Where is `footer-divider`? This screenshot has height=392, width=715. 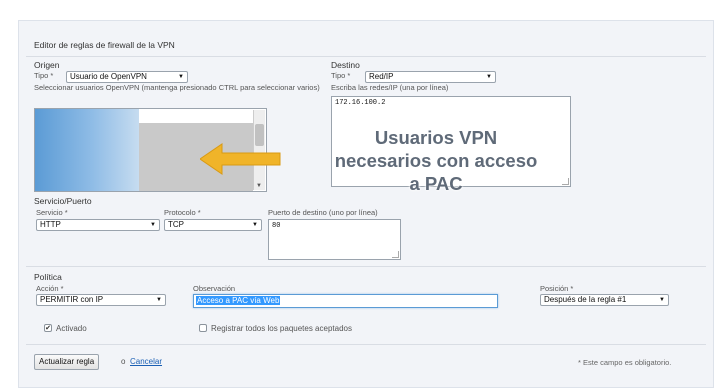 footer-divider is located at coordinates (366, 344).